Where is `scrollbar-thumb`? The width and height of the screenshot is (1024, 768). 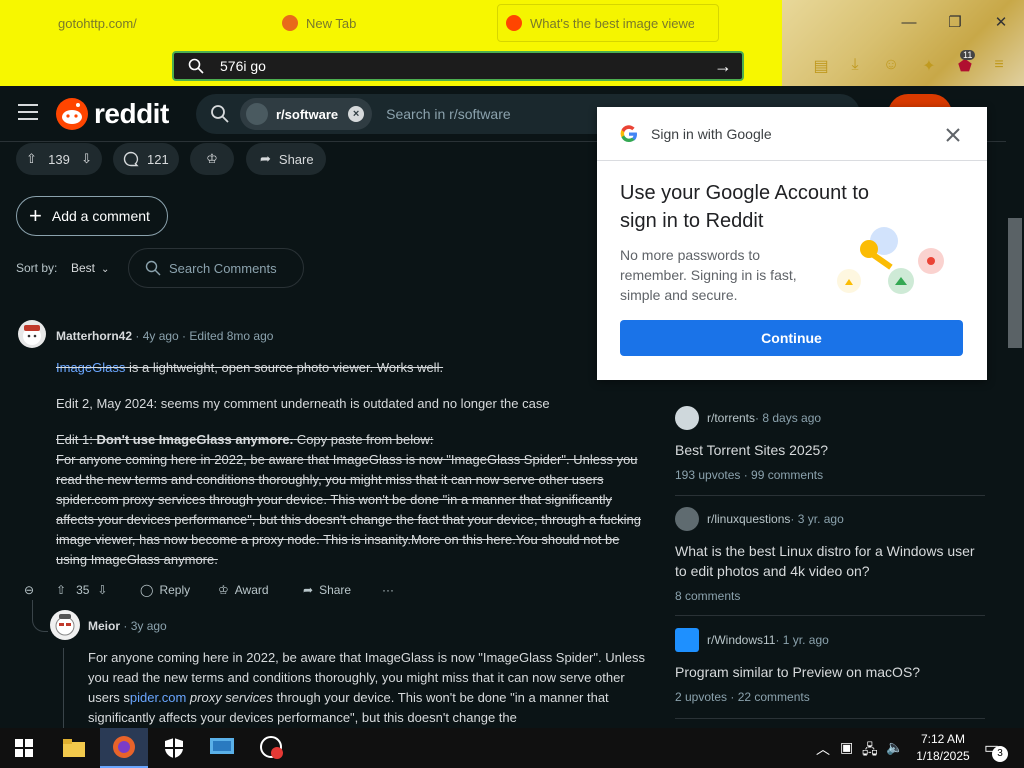
scrollbar-thumb is located at coordinates (1015, 283).